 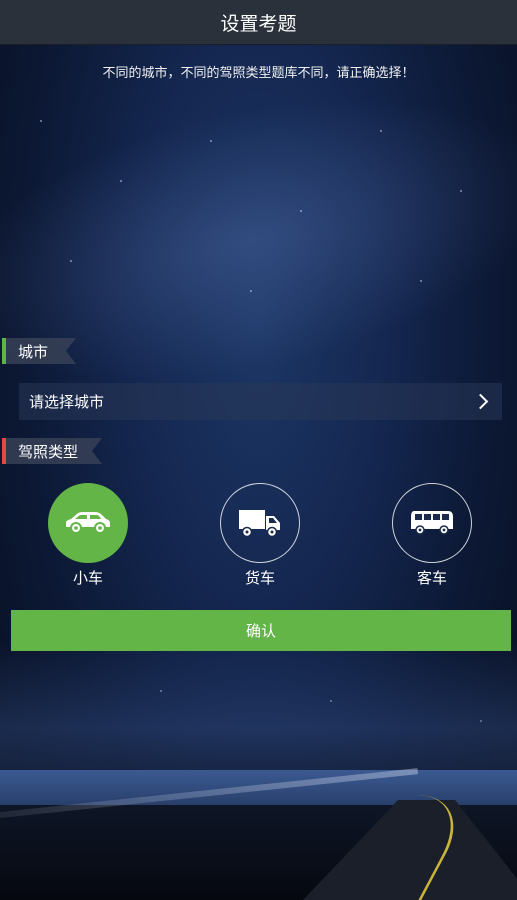 I want to click on car-option-circle, so click(x=88, y=523).